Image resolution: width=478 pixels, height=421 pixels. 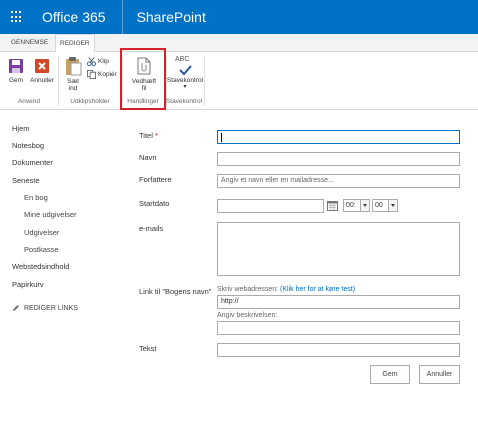 What do you see at coordinates (148, 157) in the screenshot?
I see `name-label: Navn` at bounding box center [148, 157].